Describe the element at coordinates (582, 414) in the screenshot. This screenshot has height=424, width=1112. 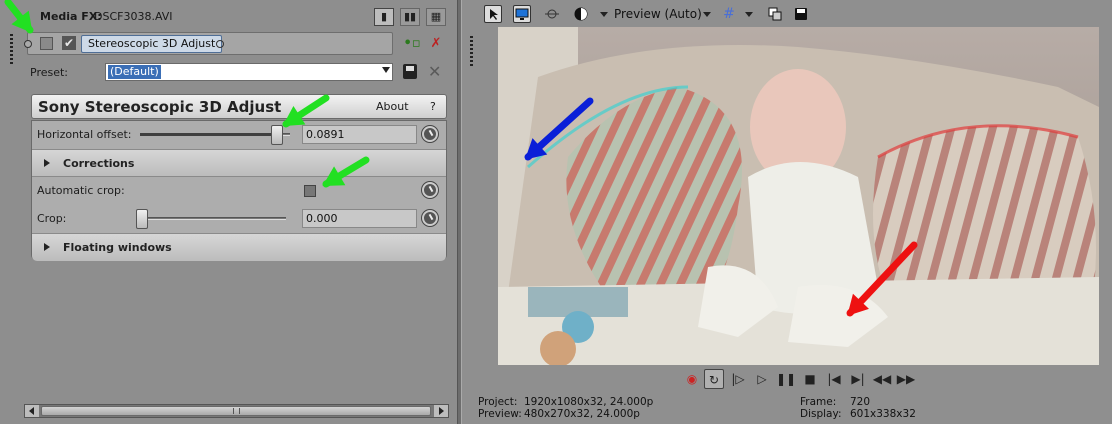
I see `preview-value: 480x270x32, 24.000p` at that location.